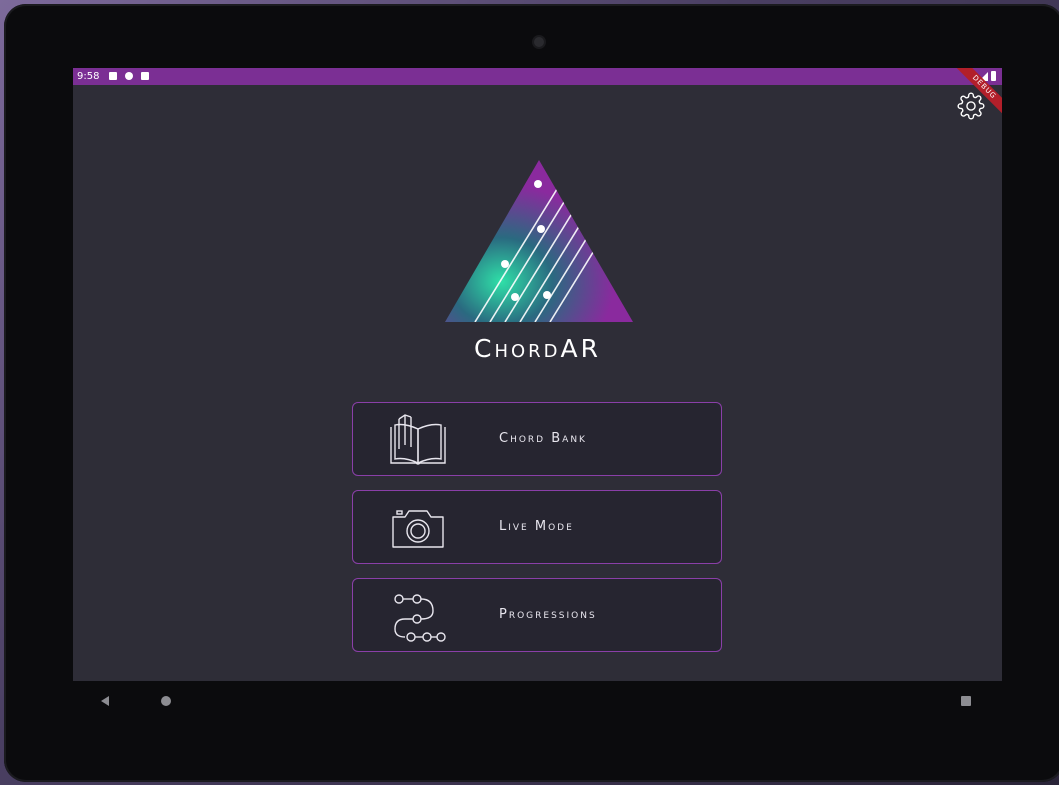 The width and height of the screenshot is (1059, 785). I want to click on front-camera, so click(539, 42).